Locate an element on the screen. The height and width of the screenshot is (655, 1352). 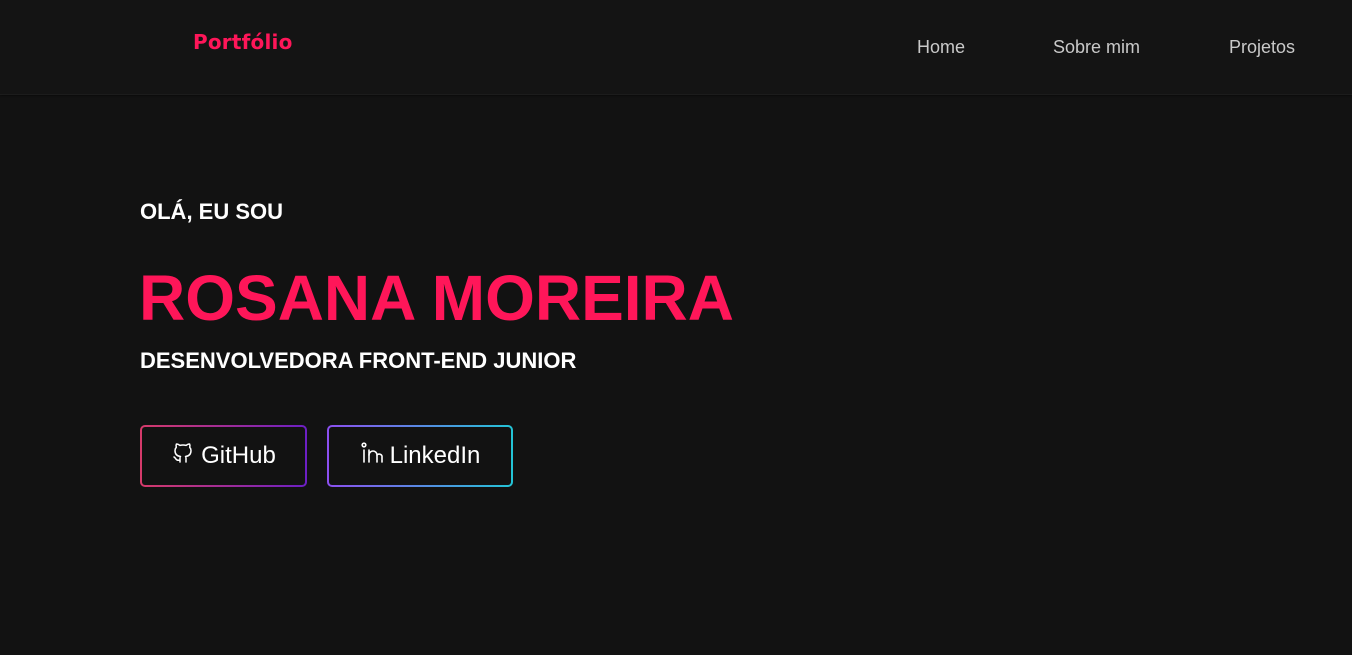
github-button-label: GitHub is located at coordinates (238, 455).